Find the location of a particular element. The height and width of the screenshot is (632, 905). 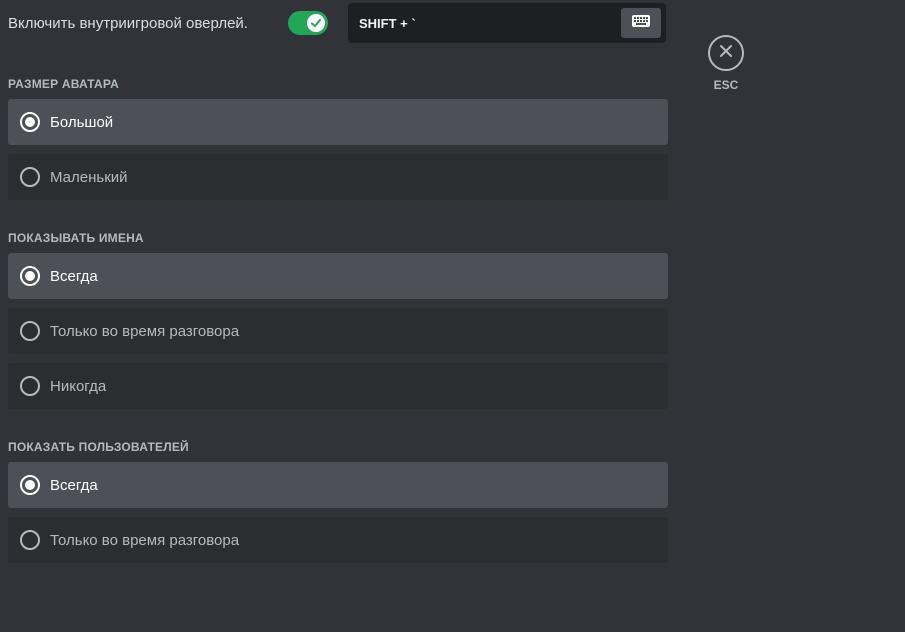

close-button is located at coordinates (726, 53).